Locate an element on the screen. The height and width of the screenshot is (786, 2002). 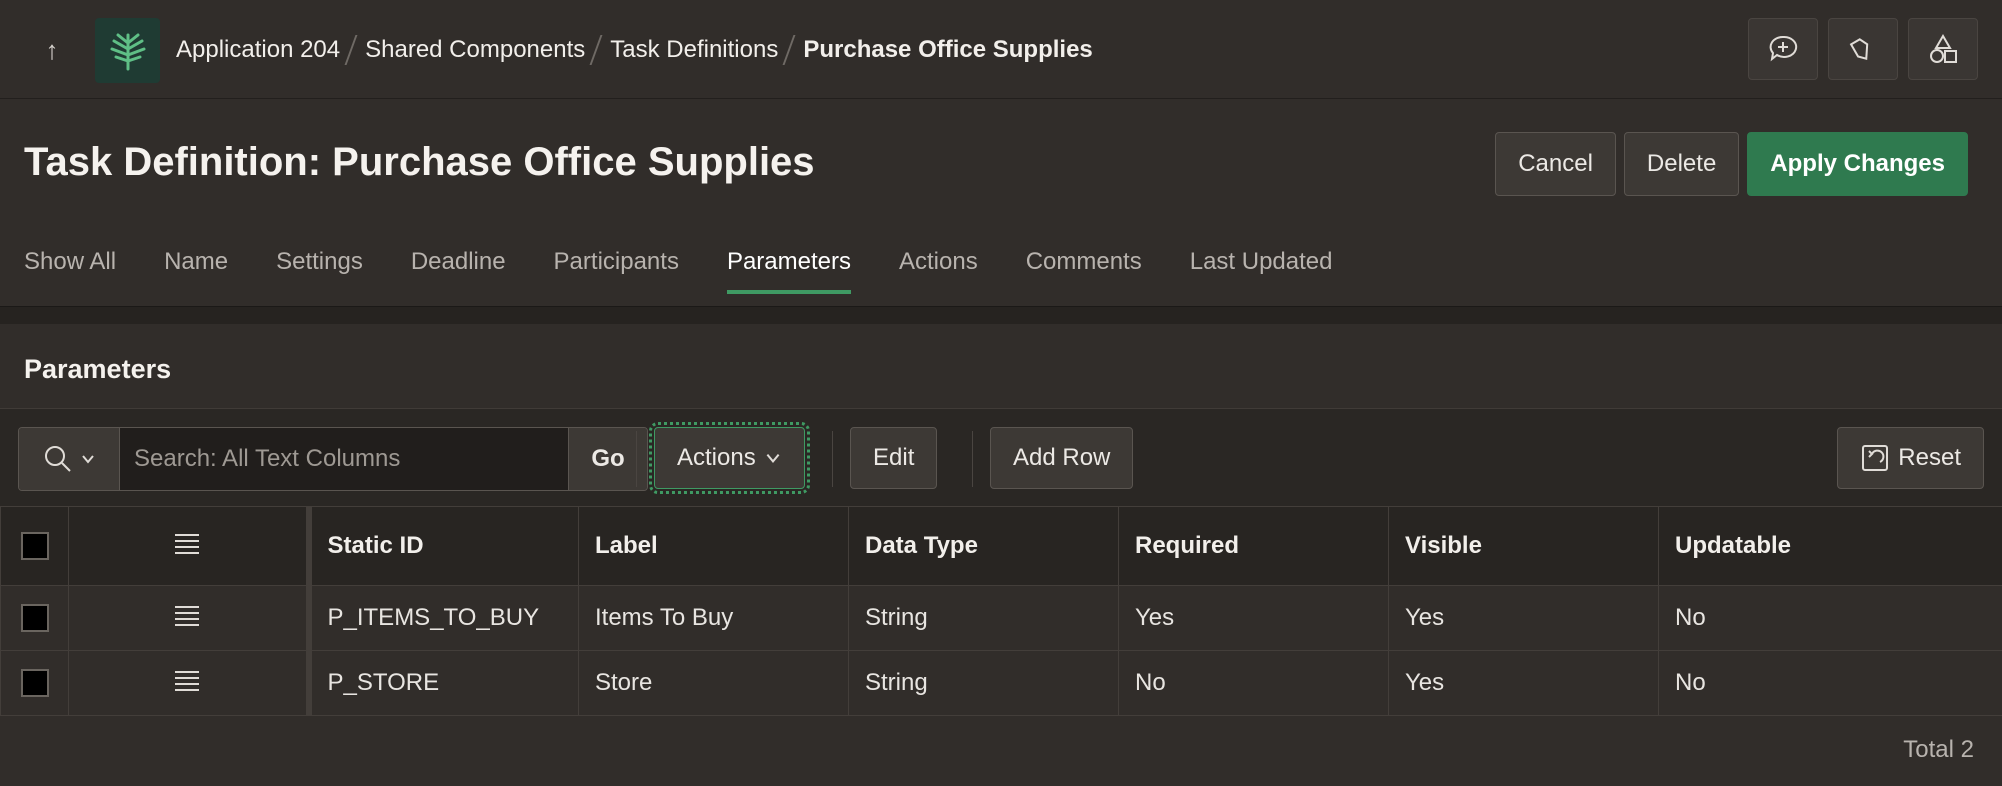
column-header-data-type: Data Type is located at coordinates (983, 546).